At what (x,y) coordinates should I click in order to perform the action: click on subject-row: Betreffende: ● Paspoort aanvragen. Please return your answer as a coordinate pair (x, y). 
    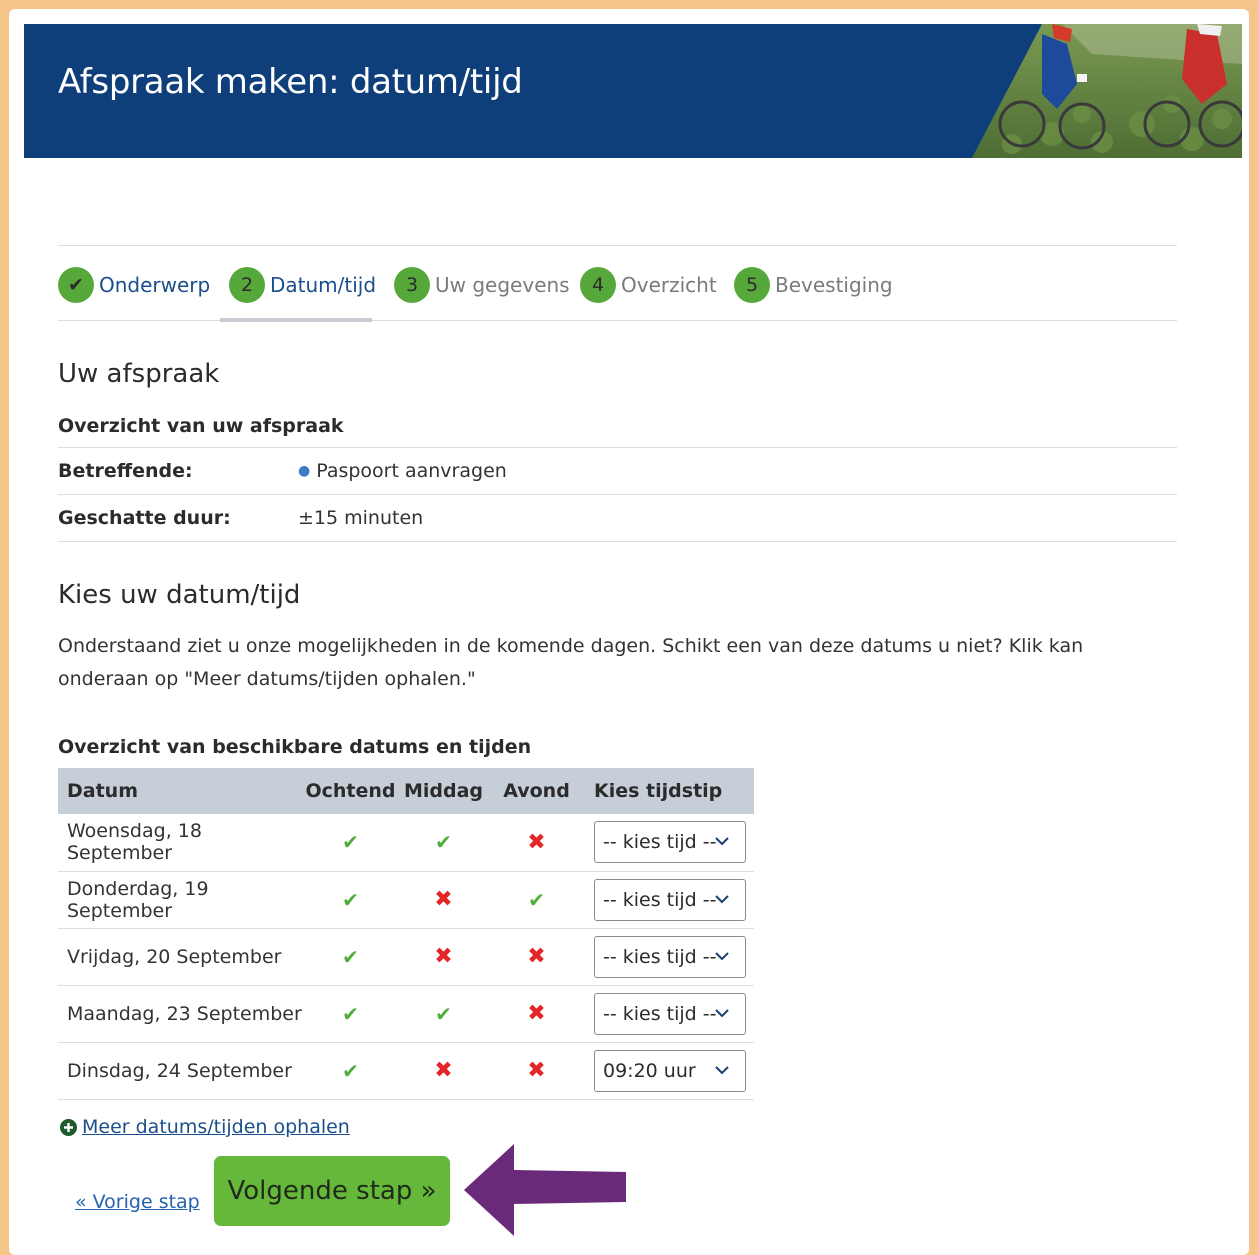
    Looking at the image, I should click on (617, 470).